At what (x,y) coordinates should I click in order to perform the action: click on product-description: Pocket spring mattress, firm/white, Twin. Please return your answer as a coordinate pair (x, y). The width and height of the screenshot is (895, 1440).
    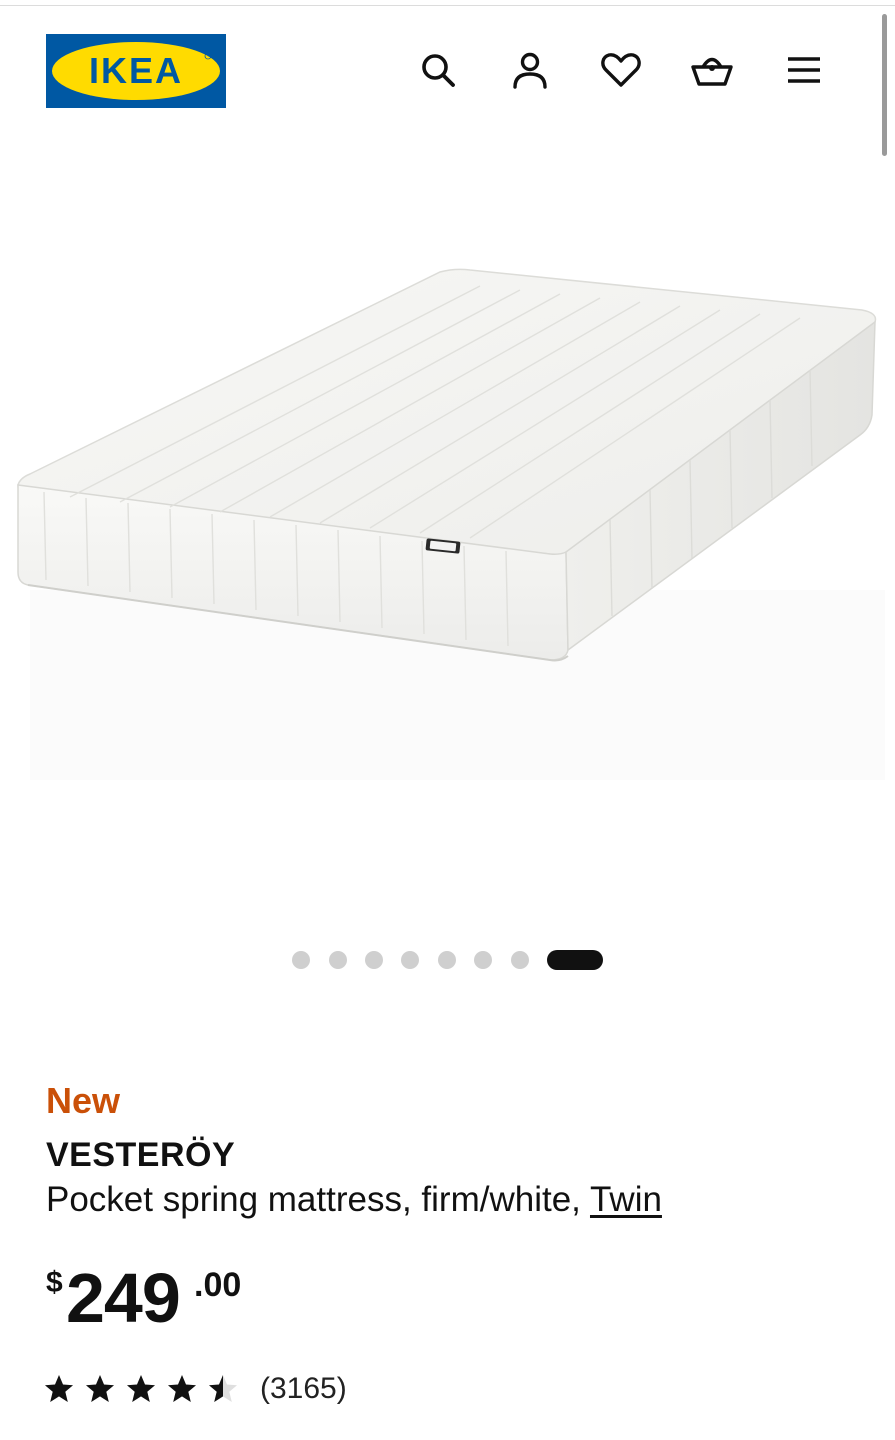
    Looking at the image, I should click on (354, 1200).